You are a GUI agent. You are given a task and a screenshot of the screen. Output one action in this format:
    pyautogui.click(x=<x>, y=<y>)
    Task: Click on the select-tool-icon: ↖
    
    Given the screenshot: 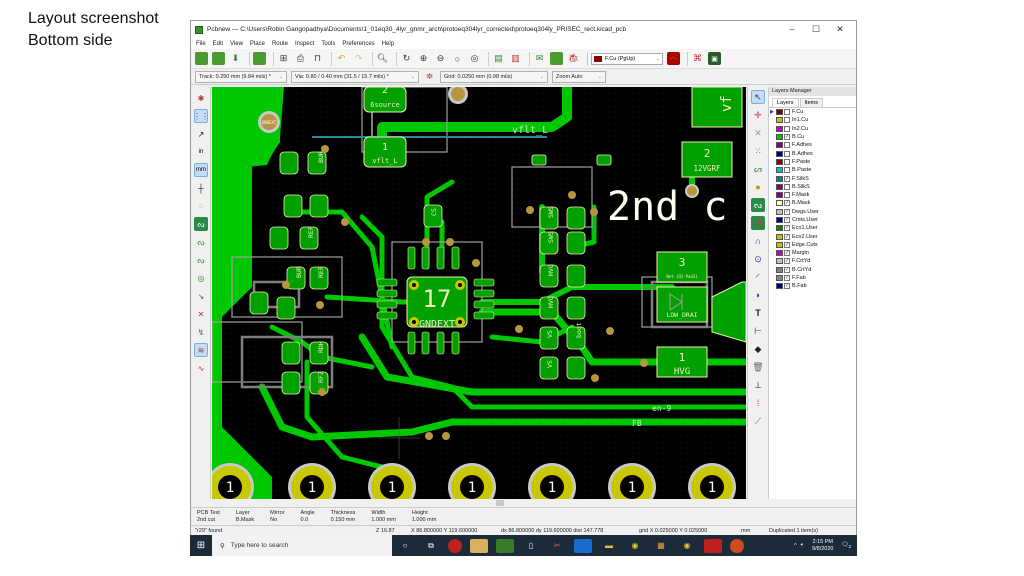 What is the action you would take?
    pyautogui.click(x=758, y=97)
    